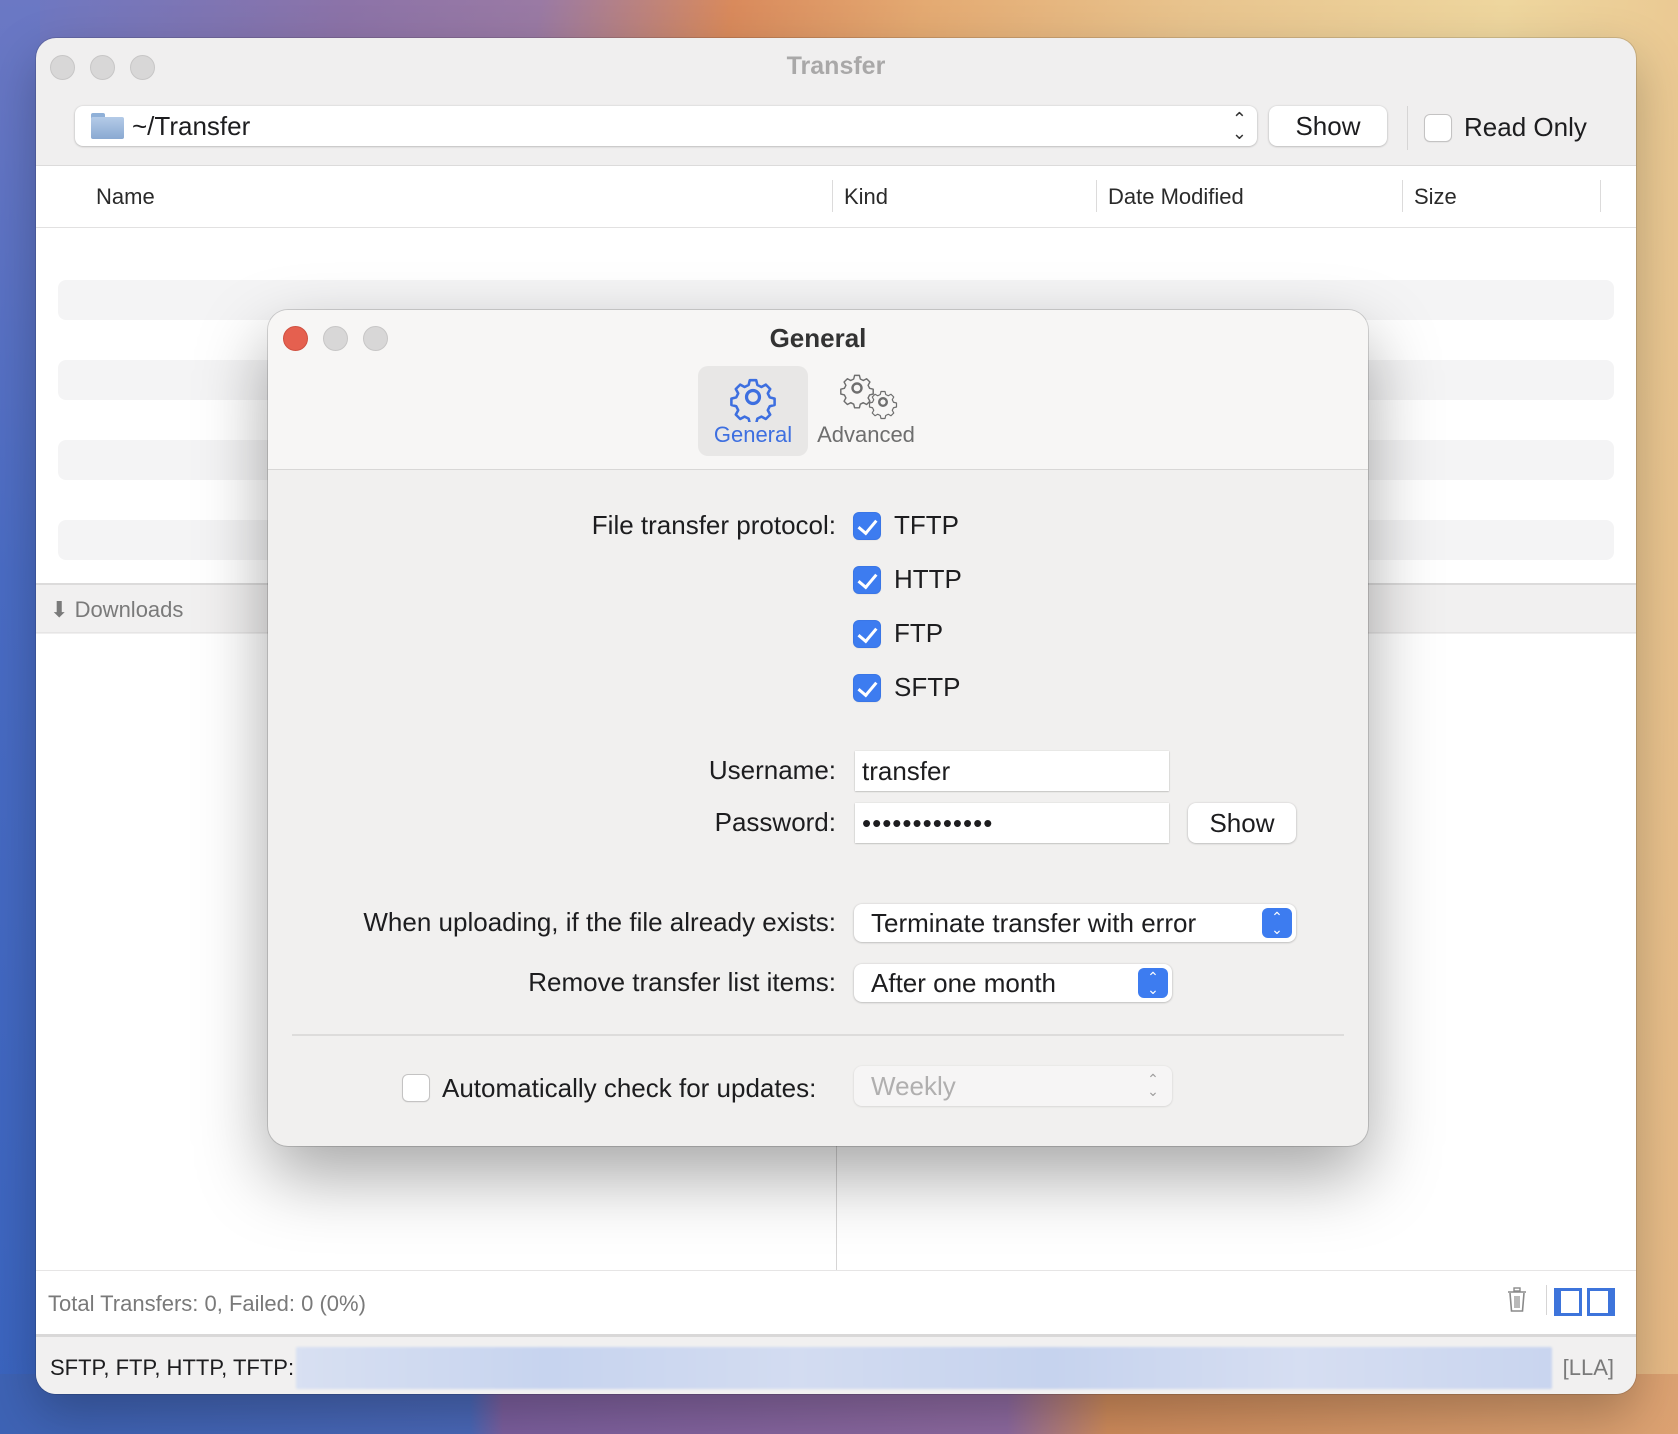 Image resolution: width=1678 pixels, height=1434 pixels. Describe the element at coordinates (963, 982) in the screenshot. I see `remove-items-value: After one month` at that location.